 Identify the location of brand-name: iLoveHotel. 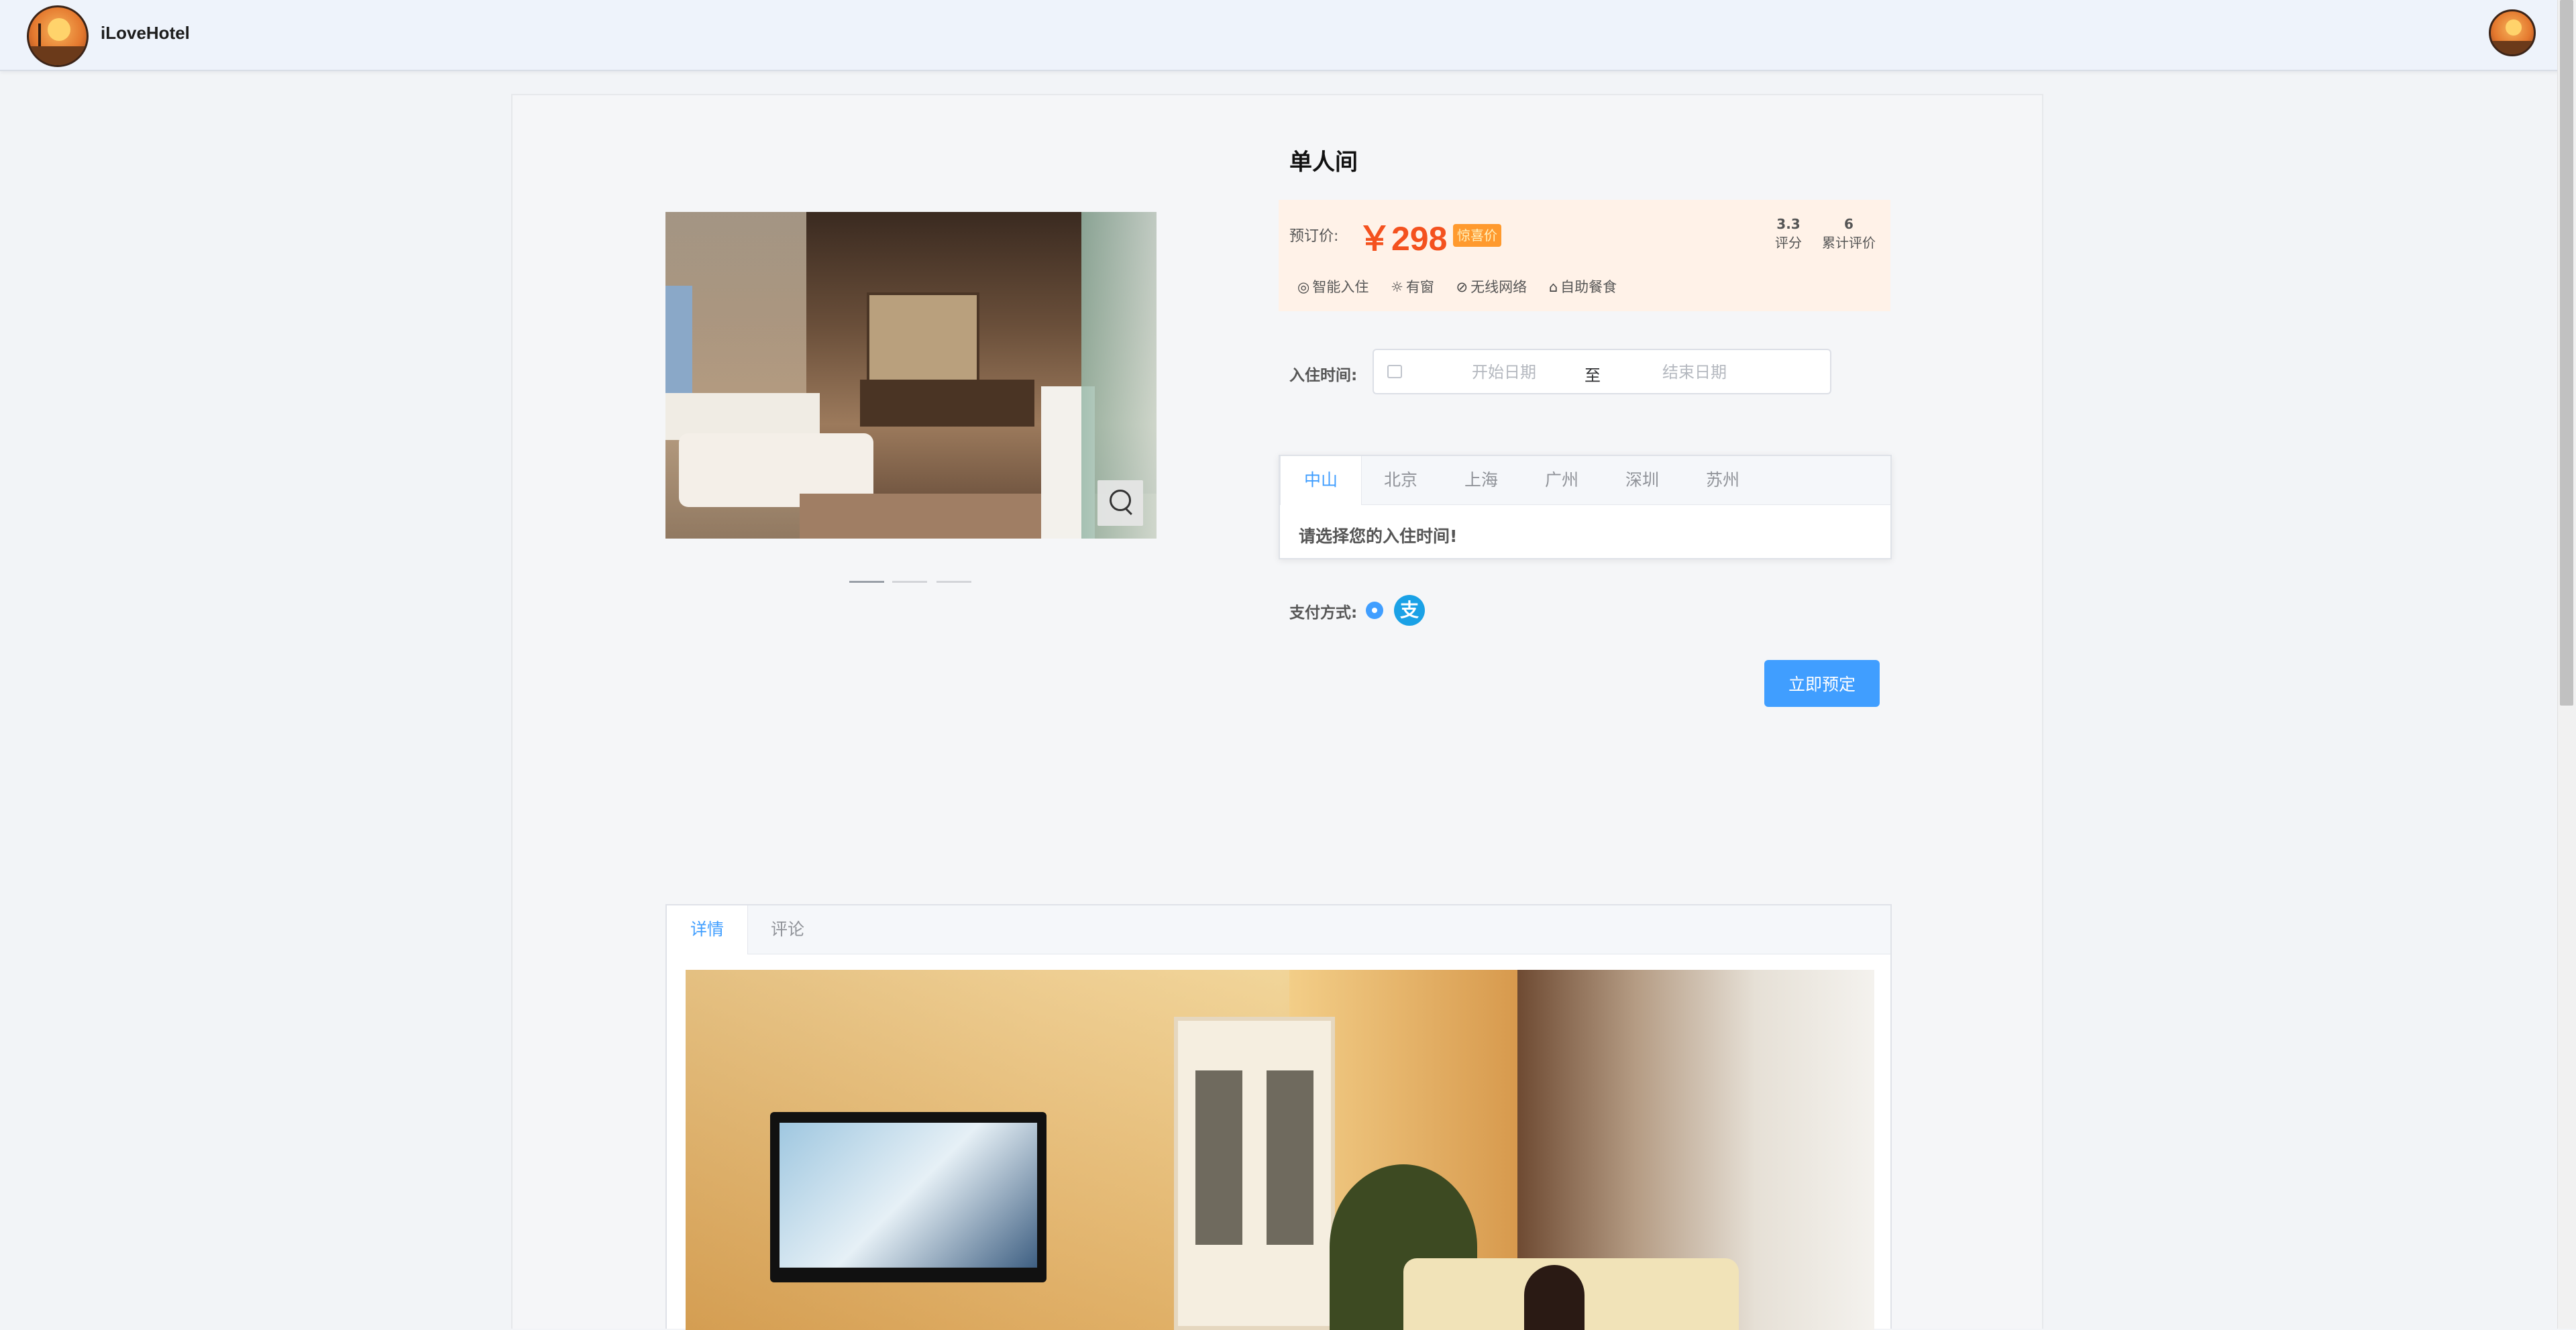
(145, 33).